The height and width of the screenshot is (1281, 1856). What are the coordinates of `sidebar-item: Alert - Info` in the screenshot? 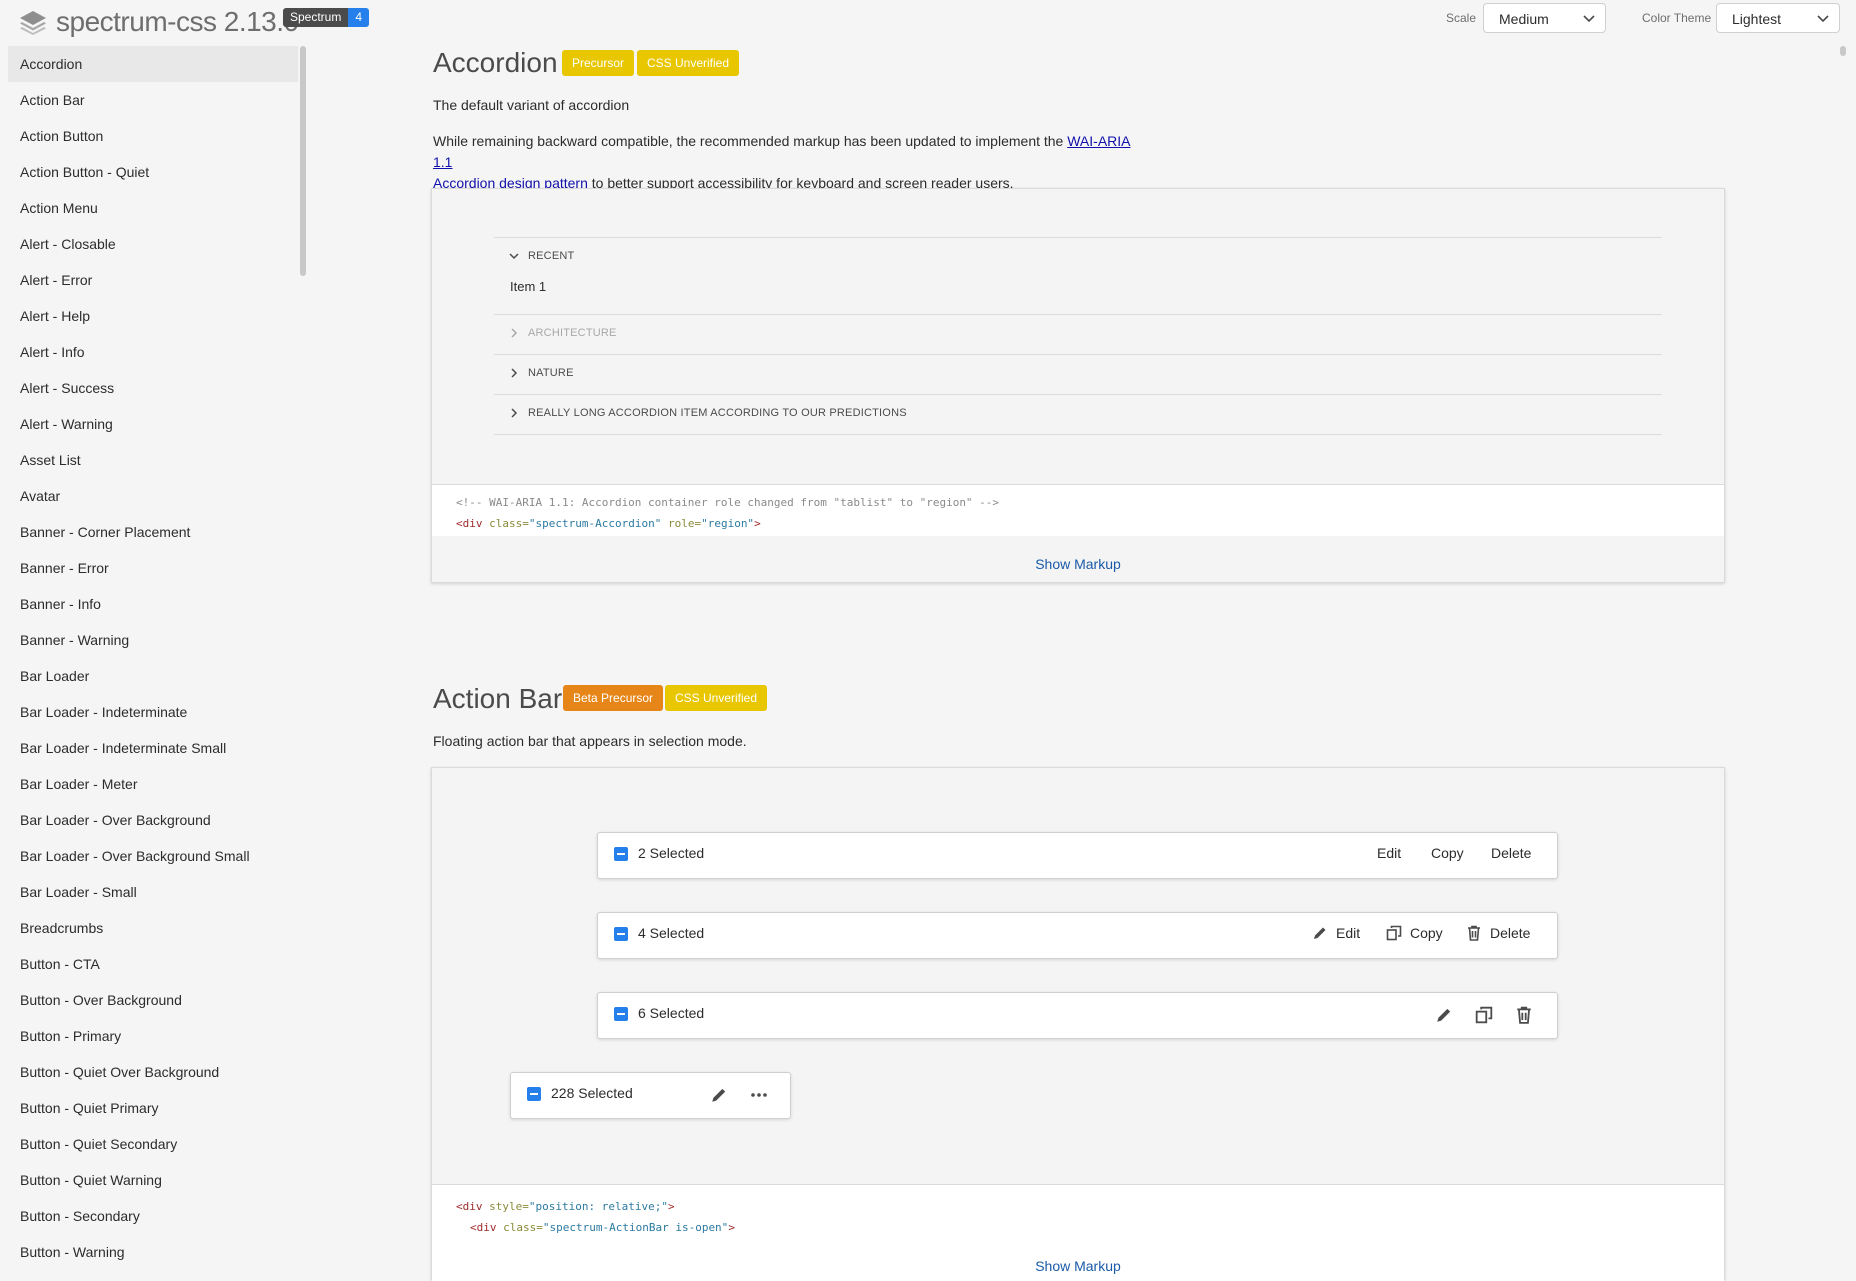 It's located at (153, 352).